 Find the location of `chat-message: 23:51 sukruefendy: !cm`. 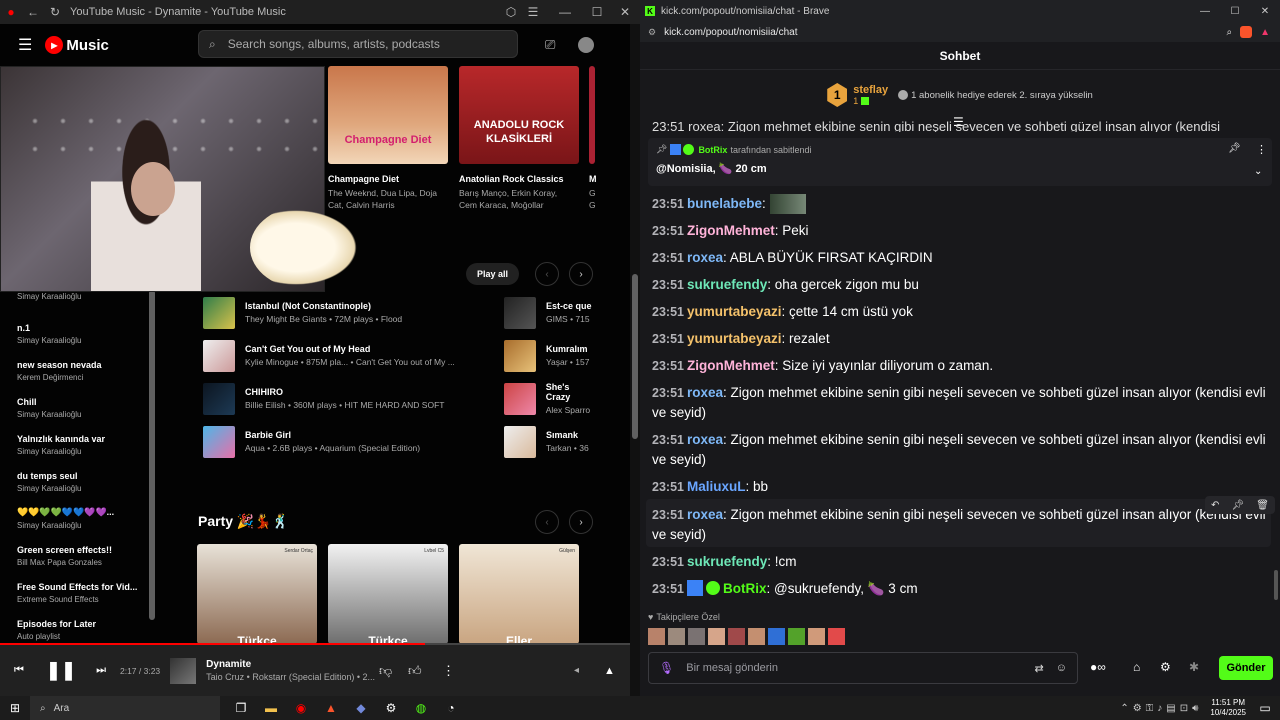

chat-message: 23:51 sukruefendy: !cm is located at coordinates (959, 562).